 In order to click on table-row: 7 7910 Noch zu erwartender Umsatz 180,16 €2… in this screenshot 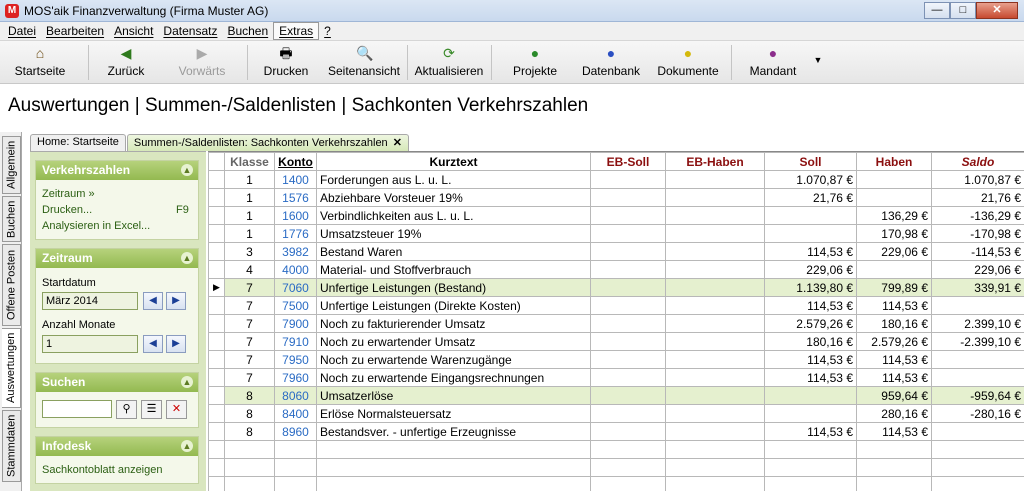, I will do `click(616, 341)`.